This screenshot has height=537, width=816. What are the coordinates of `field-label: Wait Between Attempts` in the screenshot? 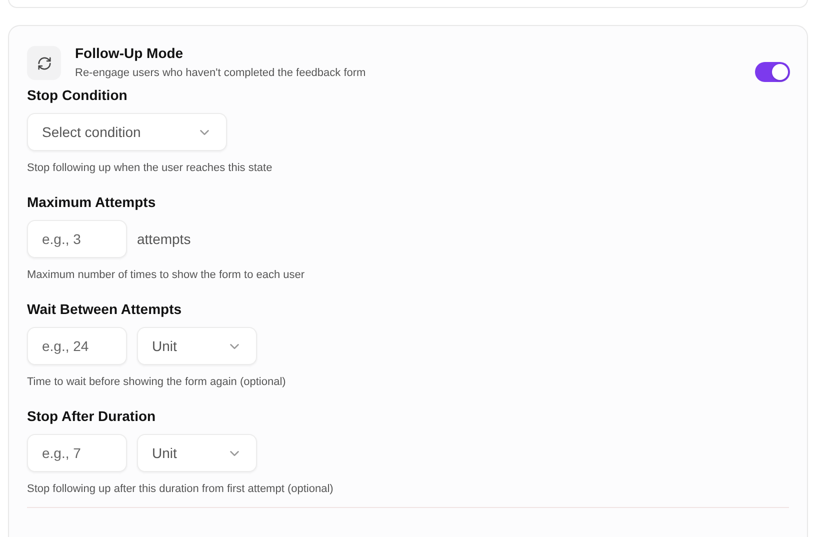 It's located at (105, 309).